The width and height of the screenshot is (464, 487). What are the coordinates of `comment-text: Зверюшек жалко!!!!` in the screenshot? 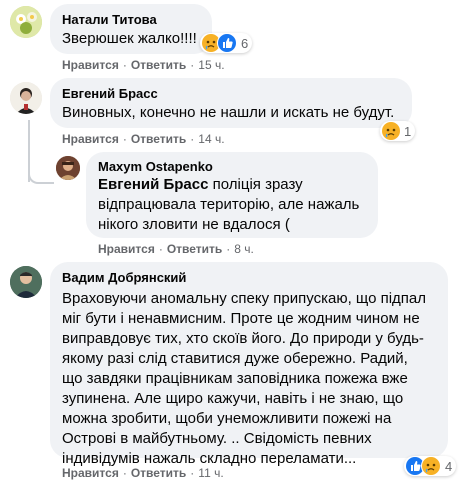 It's located at (129, 38).